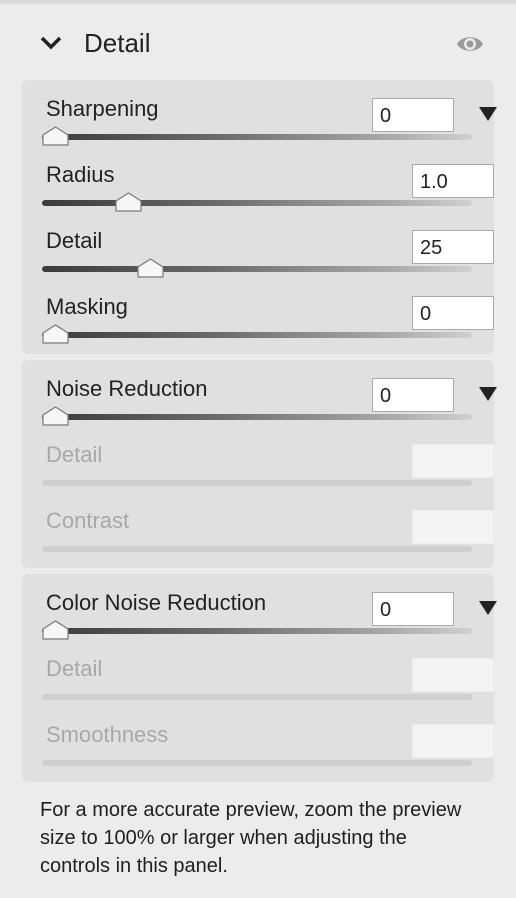  What do you see at coordinates (268, 533) in the screenshot?
I see `noise-contrast-row: Contrast` at bounding box center [268, 533].